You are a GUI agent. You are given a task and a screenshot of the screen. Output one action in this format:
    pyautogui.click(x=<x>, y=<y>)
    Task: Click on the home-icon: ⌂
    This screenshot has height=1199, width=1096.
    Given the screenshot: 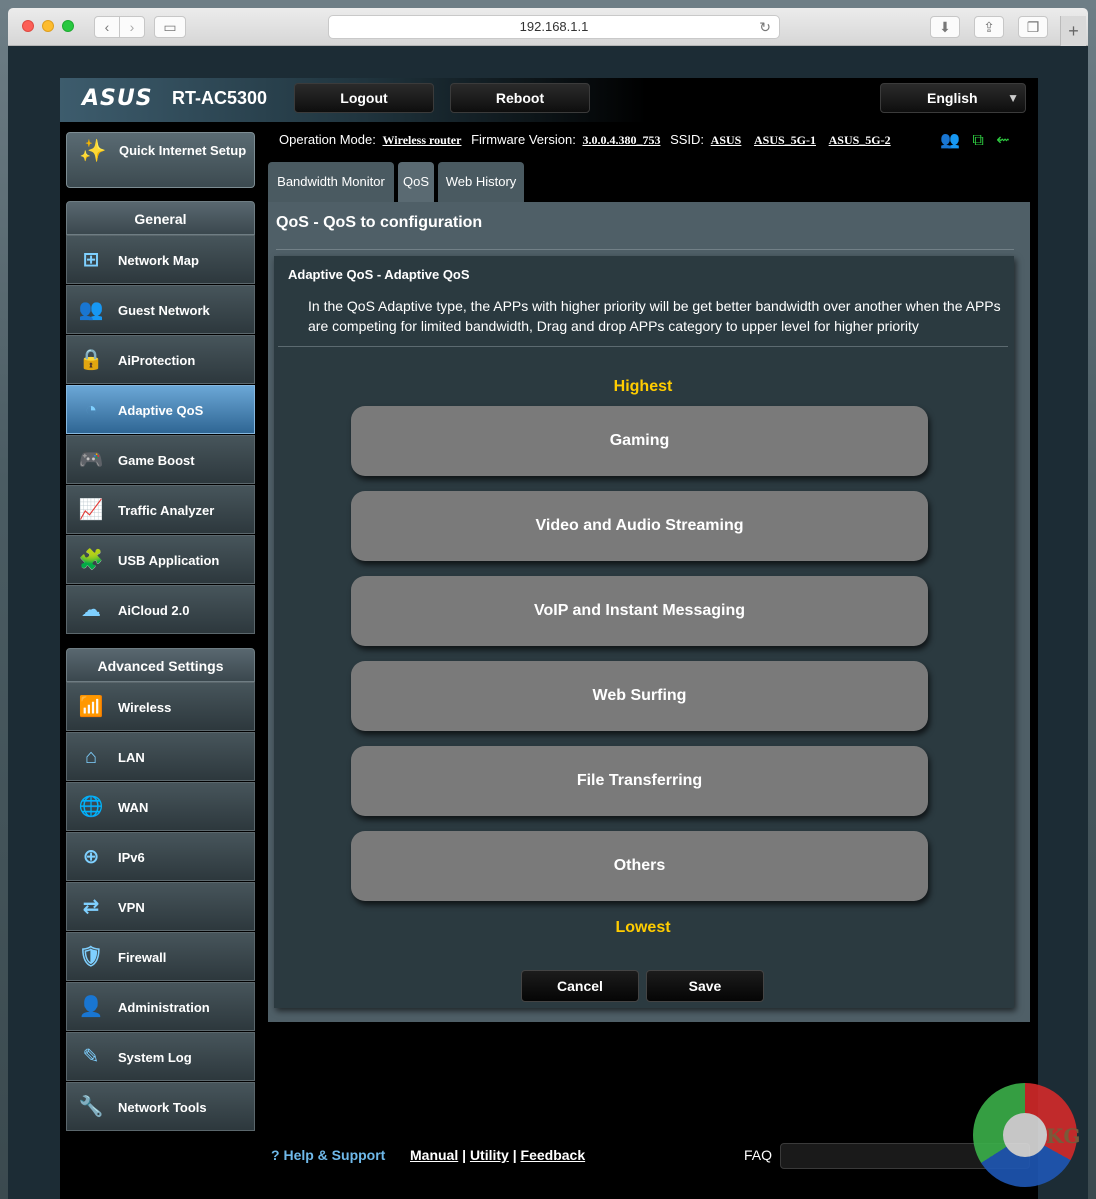 What is the action you would take?
    pyautogui.click(x=91, y=757)
    